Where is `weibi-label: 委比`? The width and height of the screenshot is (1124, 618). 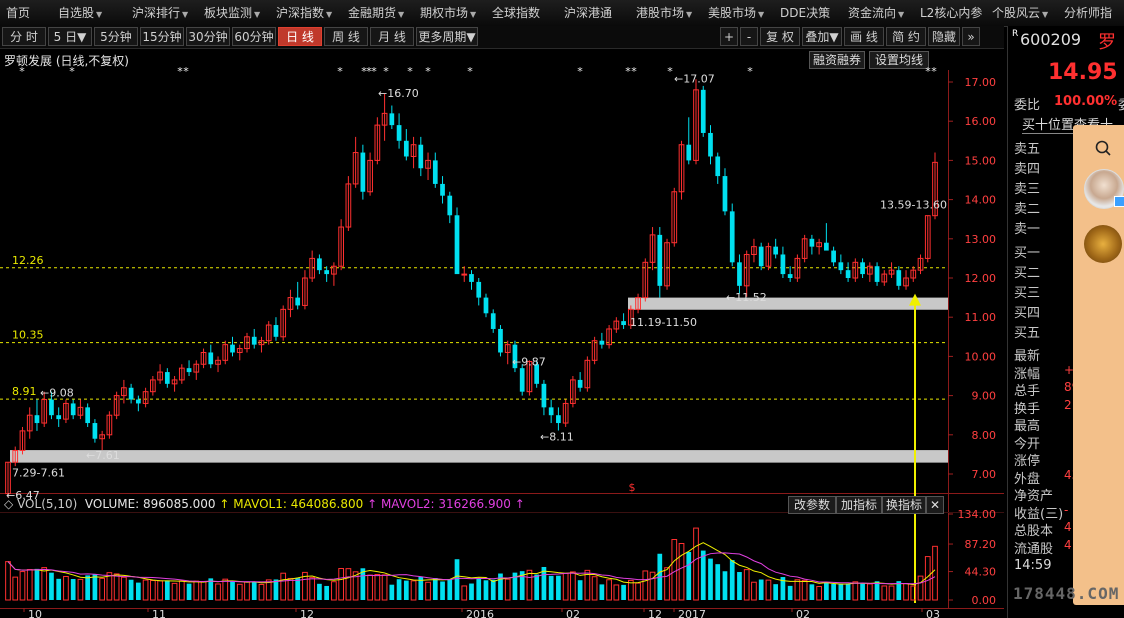
weibi-label: 委比 is located at coordinates (1027, 105).